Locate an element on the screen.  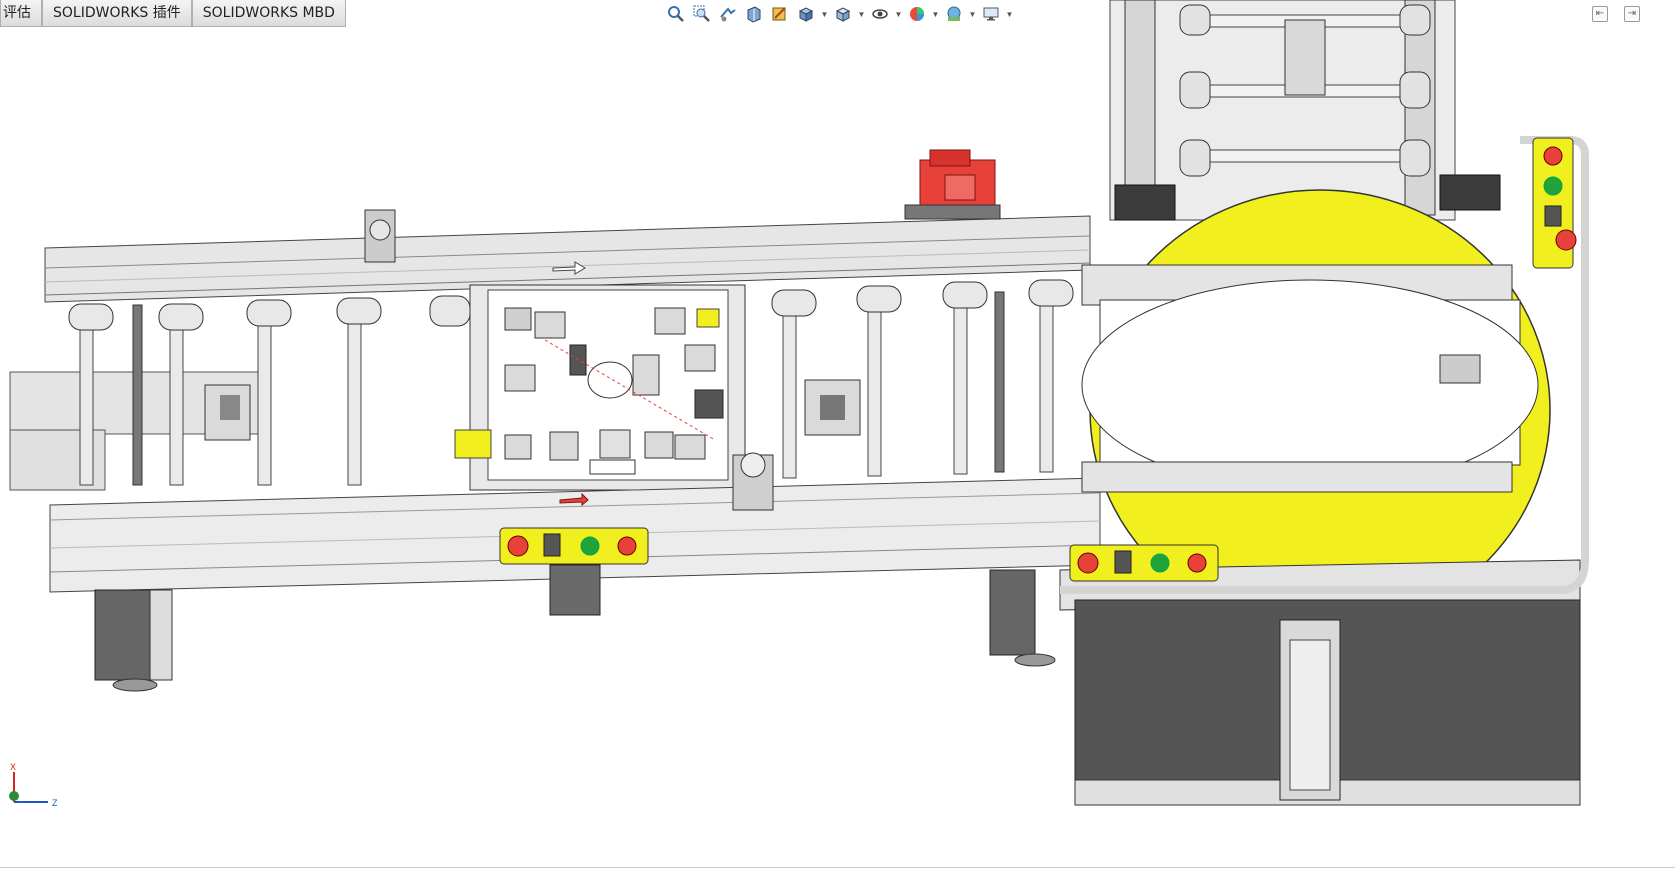
upper-right-conveyor is located at coordinates (1305, 110).